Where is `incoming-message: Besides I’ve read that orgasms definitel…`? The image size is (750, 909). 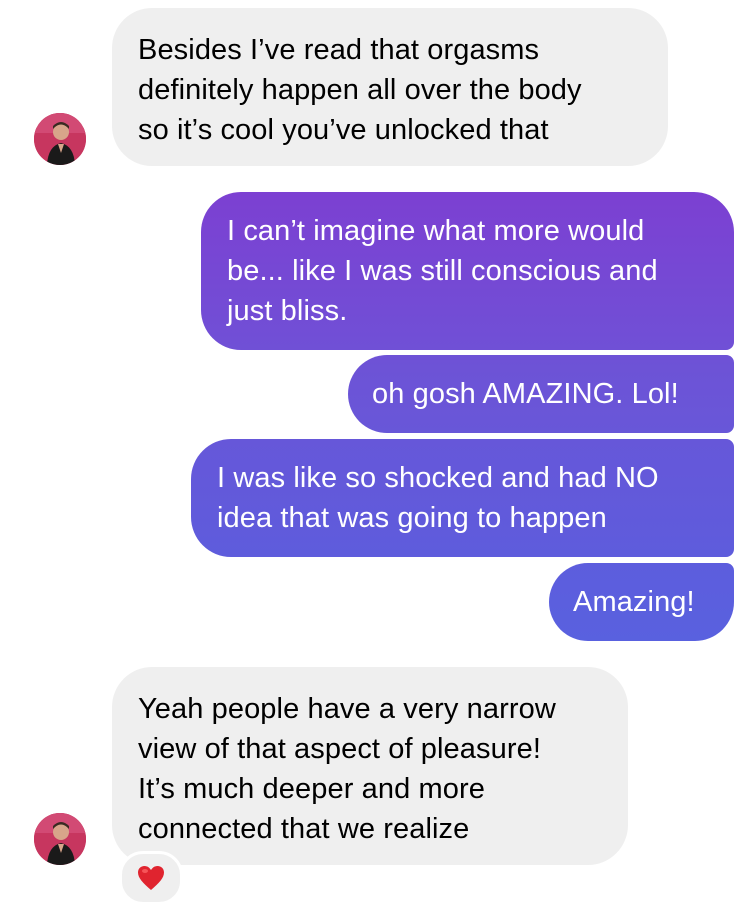 incoming-message: Besides I’ve read that orgasms definitel… is located at coordinates (390, 87).